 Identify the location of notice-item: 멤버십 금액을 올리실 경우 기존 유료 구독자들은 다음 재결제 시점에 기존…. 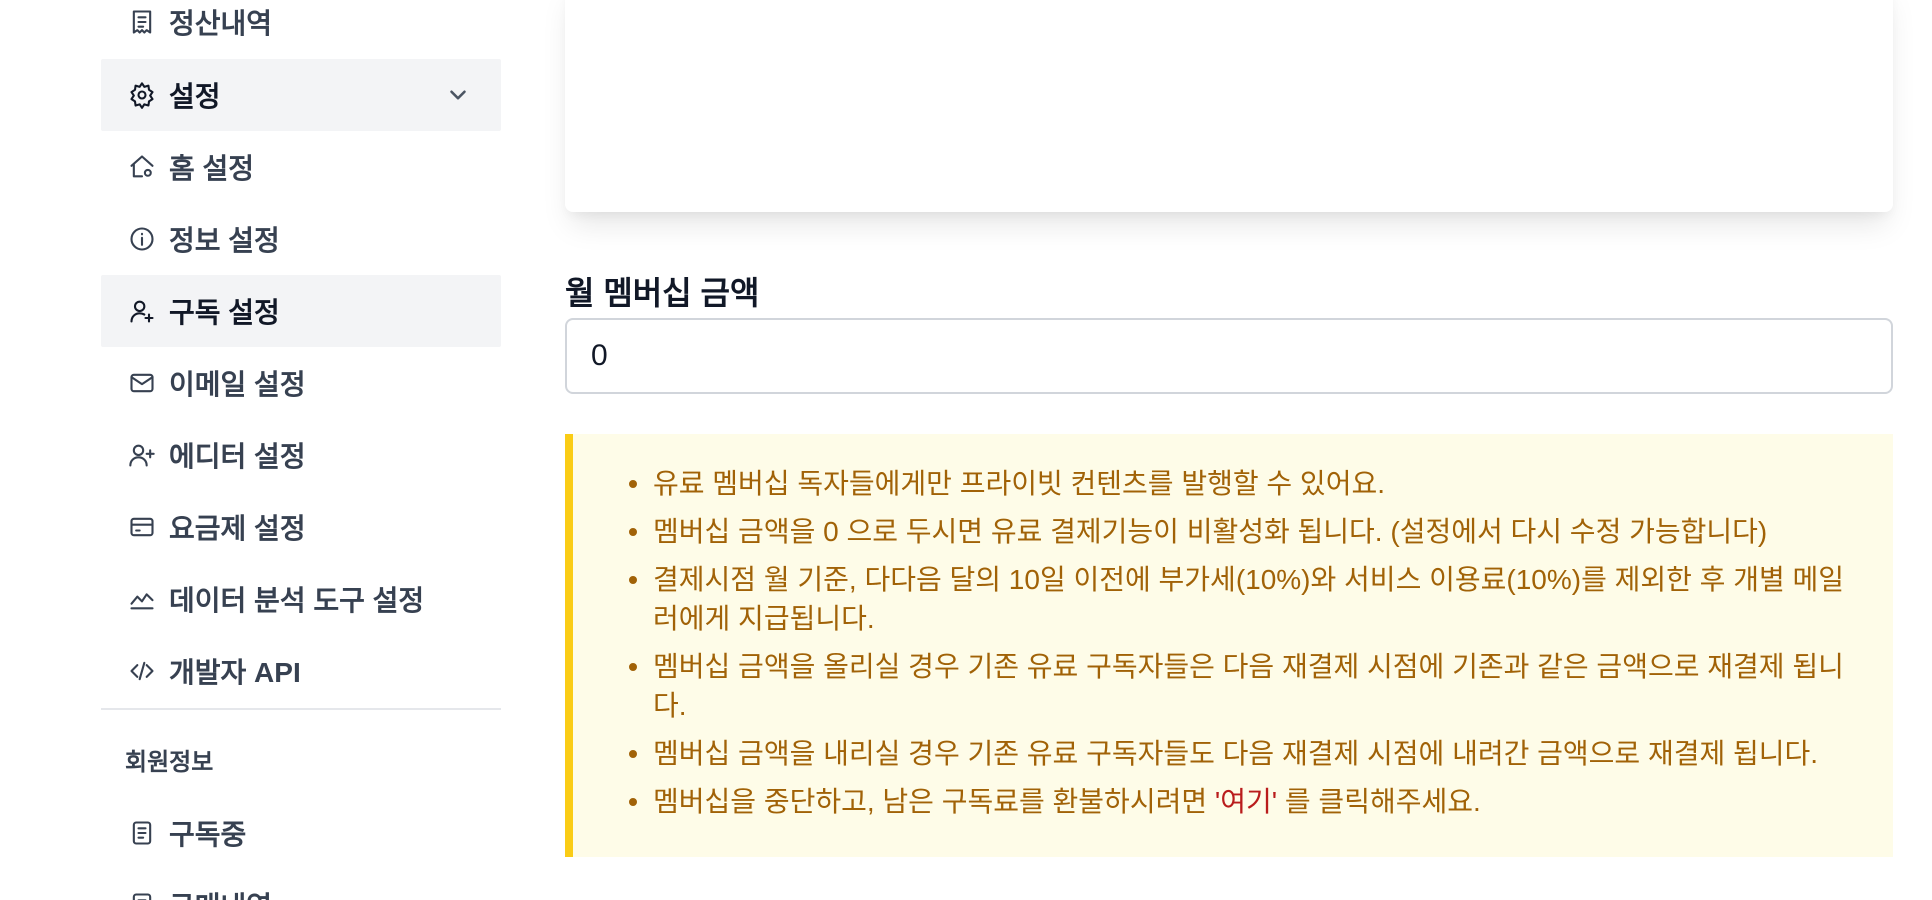
(1246, 686).